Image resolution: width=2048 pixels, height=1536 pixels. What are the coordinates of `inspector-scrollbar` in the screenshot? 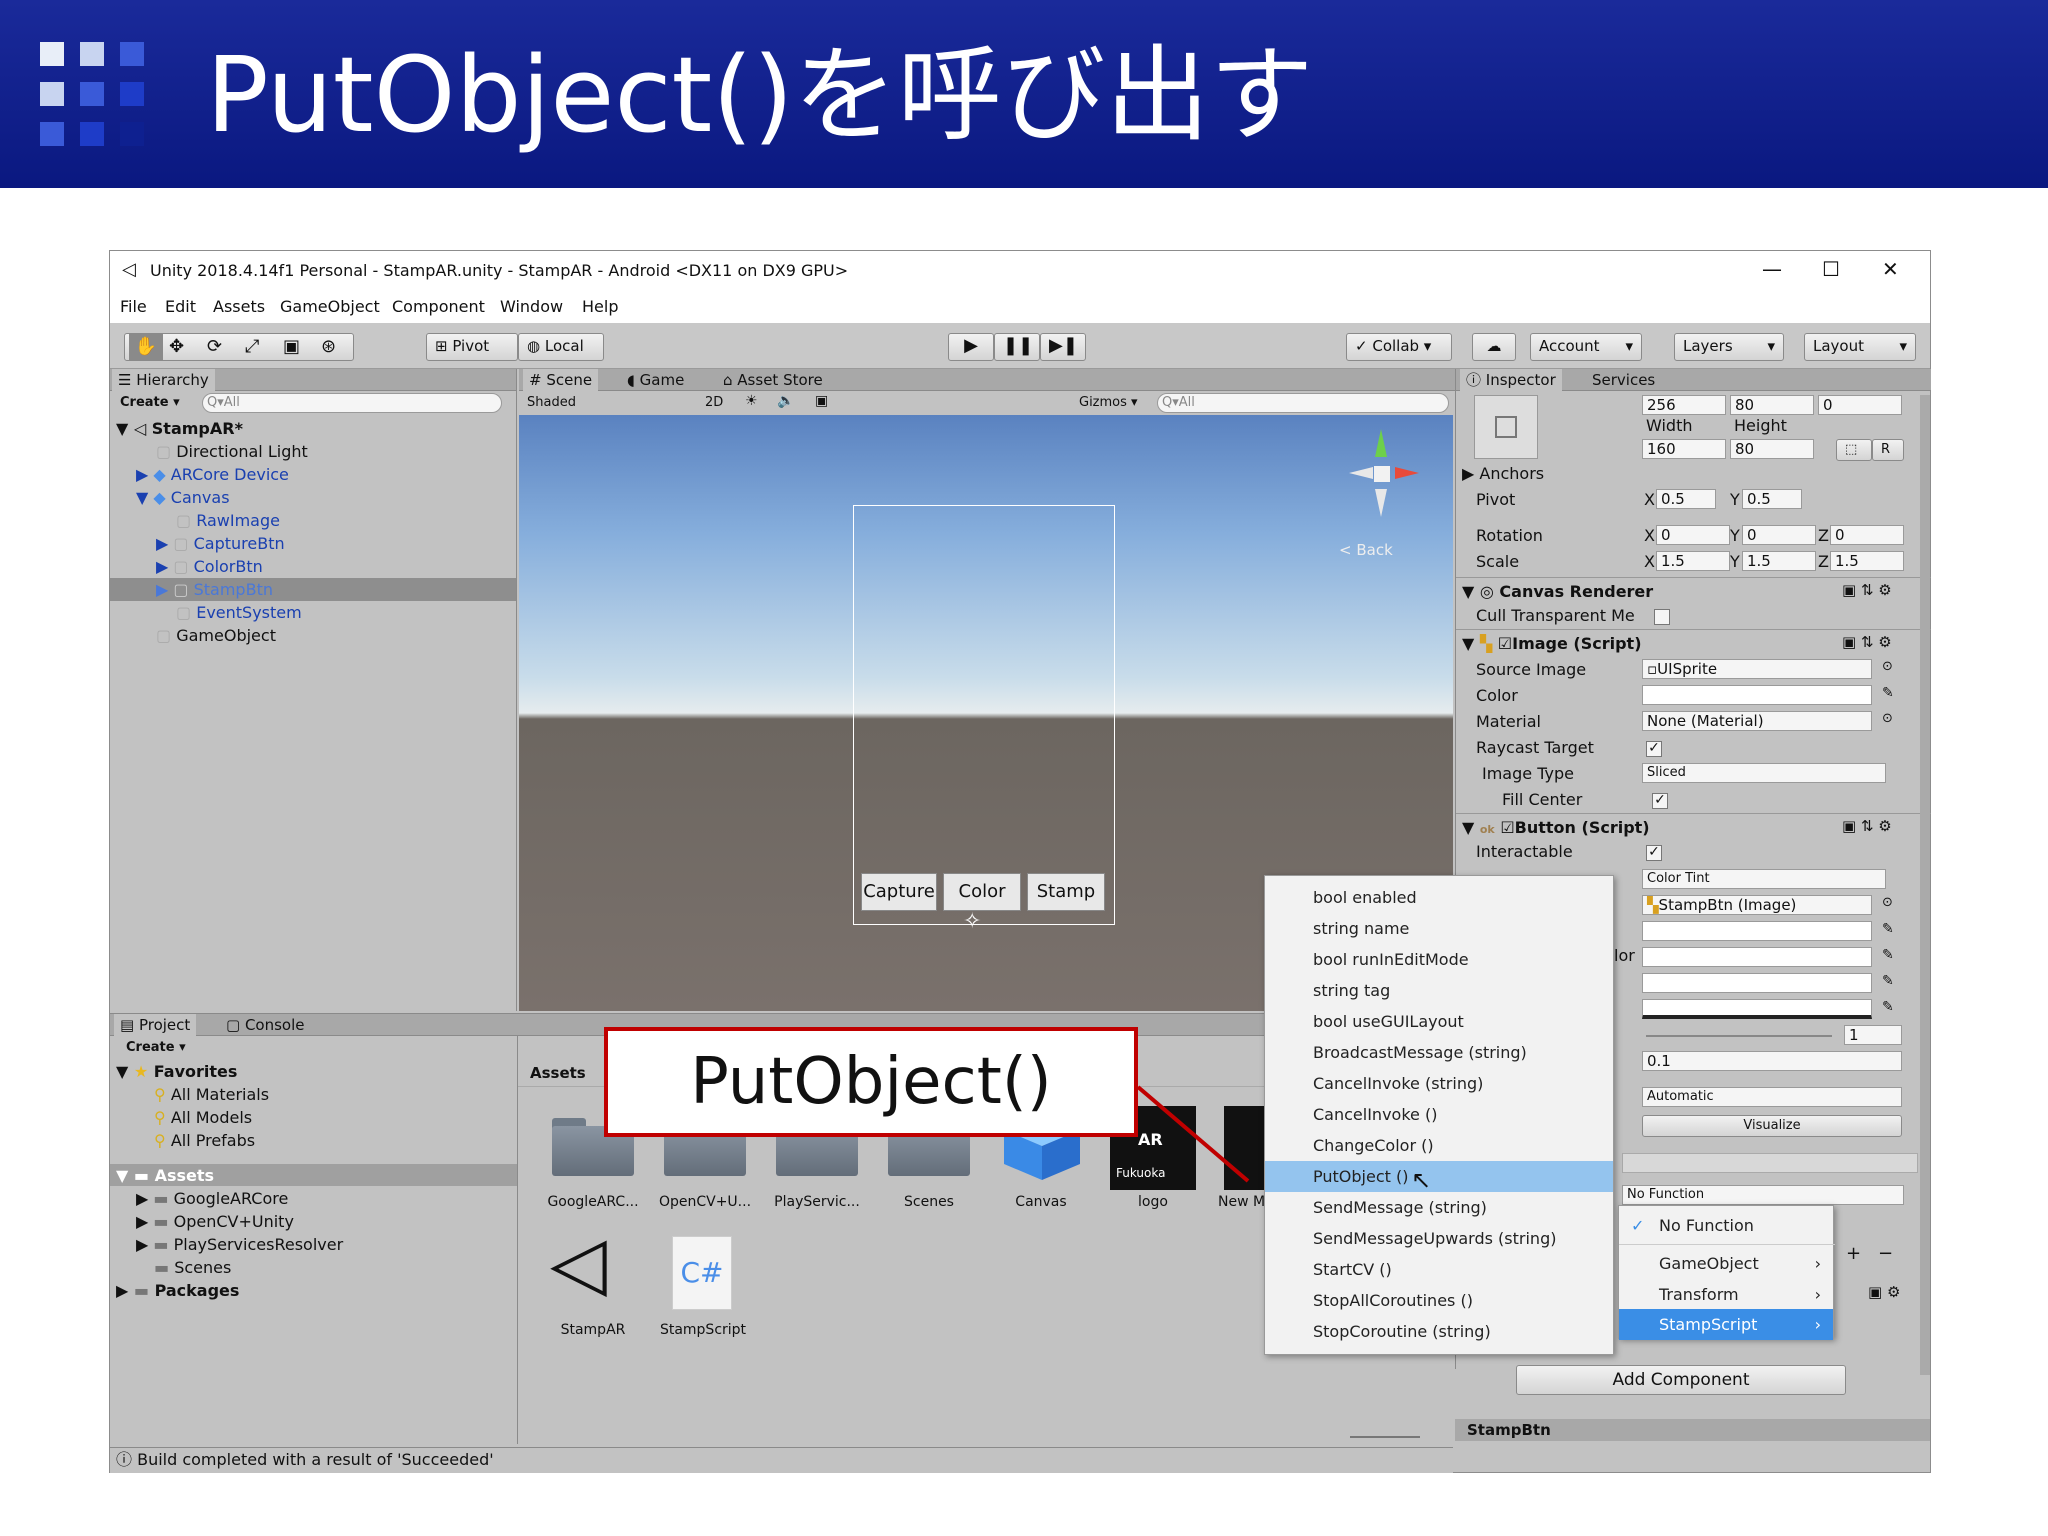 It's located at (1925, 885).